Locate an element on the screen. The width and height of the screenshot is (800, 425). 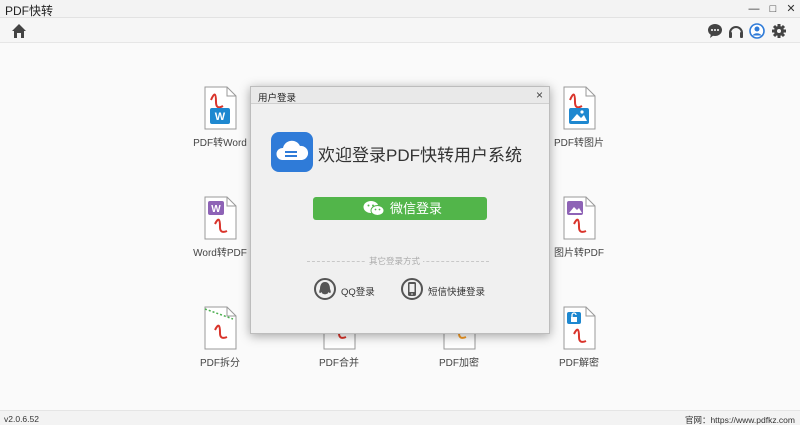
title-bar: PDF快转 — □ ✕ is located at coordinates (400, 9).